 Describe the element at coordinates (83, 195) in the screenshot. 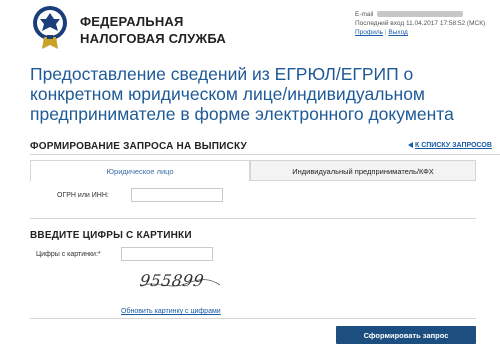

I see `ogrn-label: ОГРН или ИНН:` at that location.